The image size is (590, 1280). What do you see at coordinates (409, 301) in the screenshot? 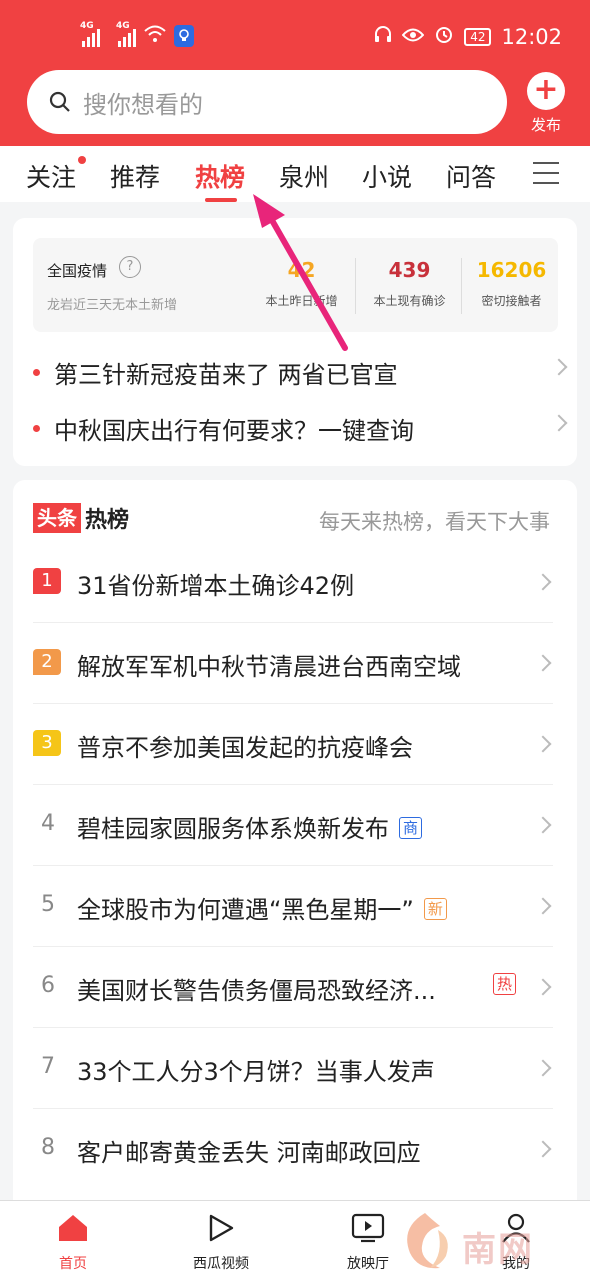
I see `stat-label: 本土现有确诊` at bounding box center [409, 301].